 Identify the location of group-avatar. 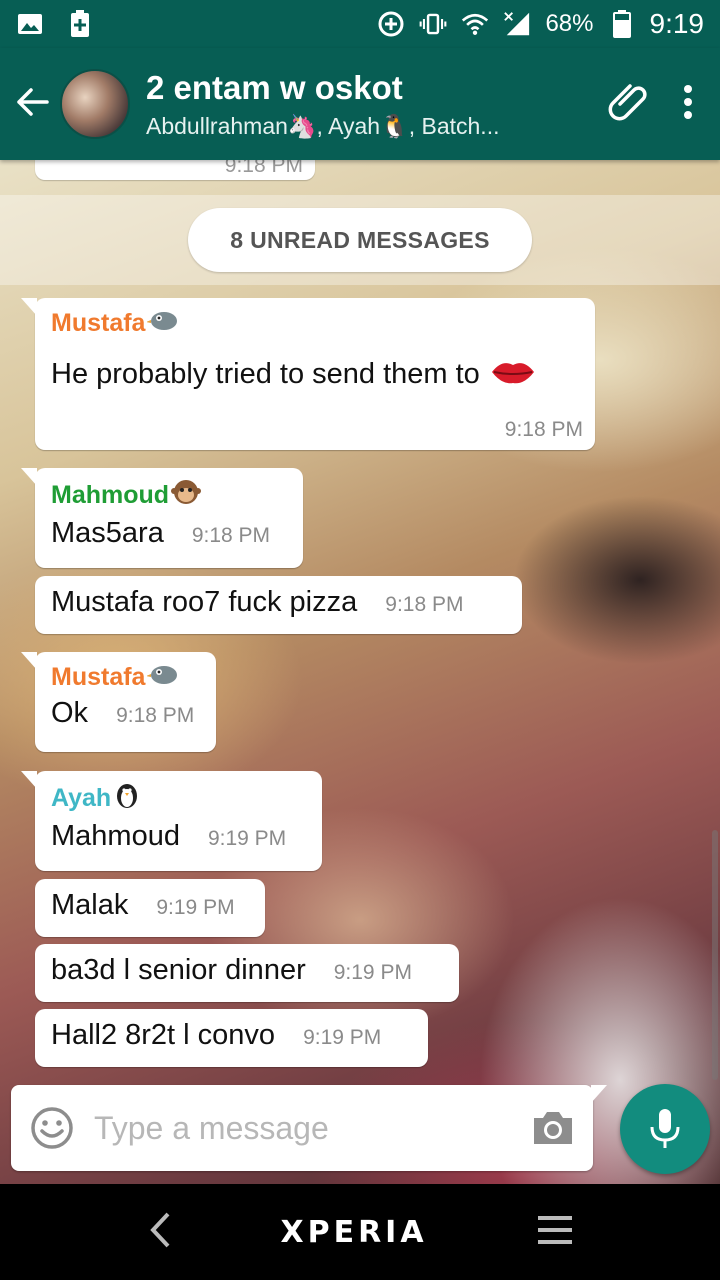
(95, 104).